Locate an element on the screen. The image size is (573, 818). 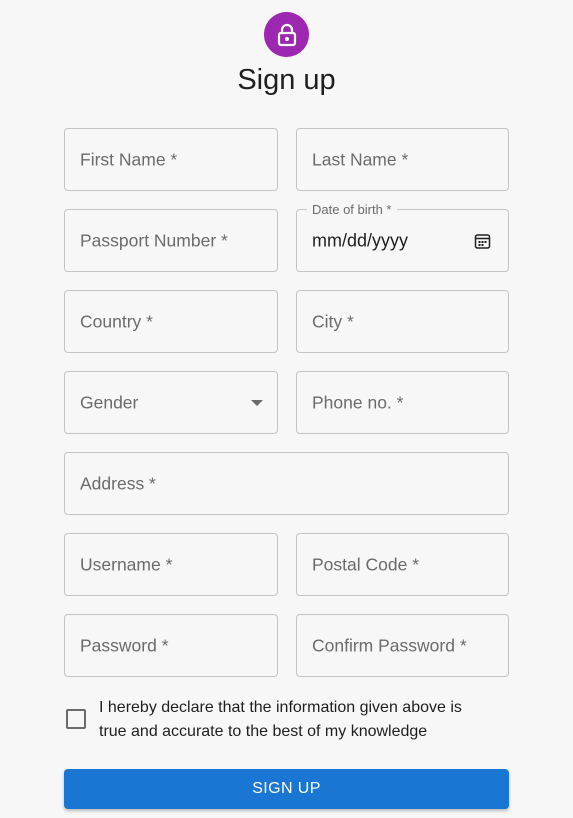
lock-avatar is located at coordinates (286, 34).